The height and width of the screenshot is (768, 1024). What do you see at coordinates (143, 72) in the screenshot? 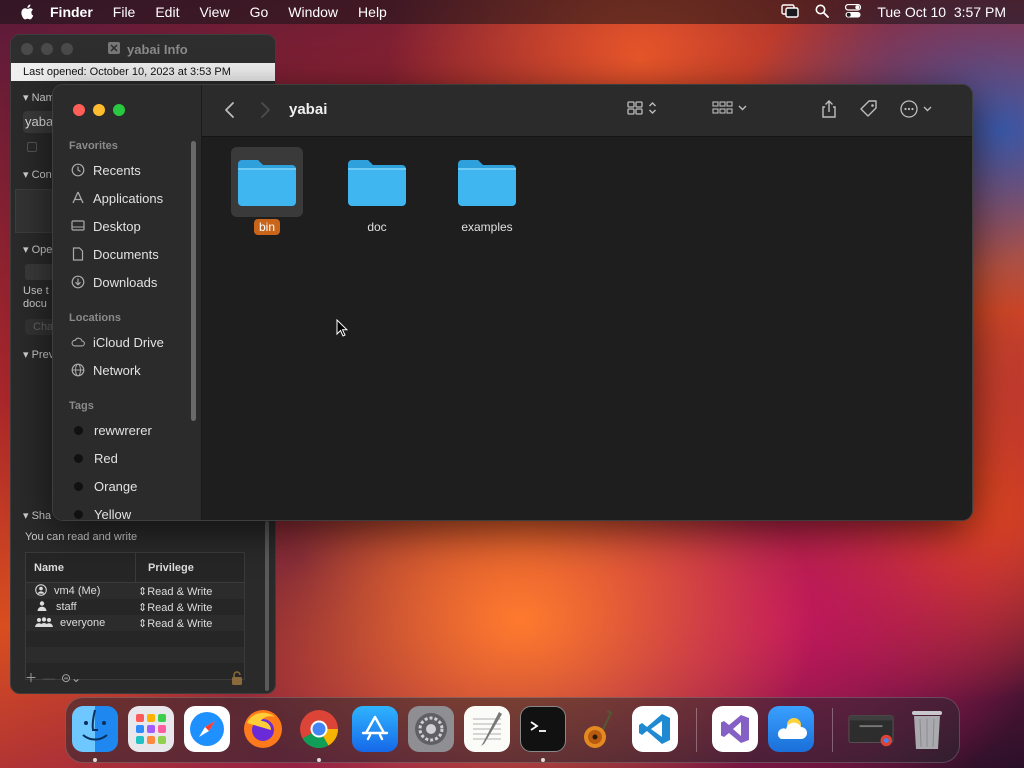
I see `info-last-opened: Last opened: October 10, 2023 at 3:53 PM` at bounding box center [143, 72].